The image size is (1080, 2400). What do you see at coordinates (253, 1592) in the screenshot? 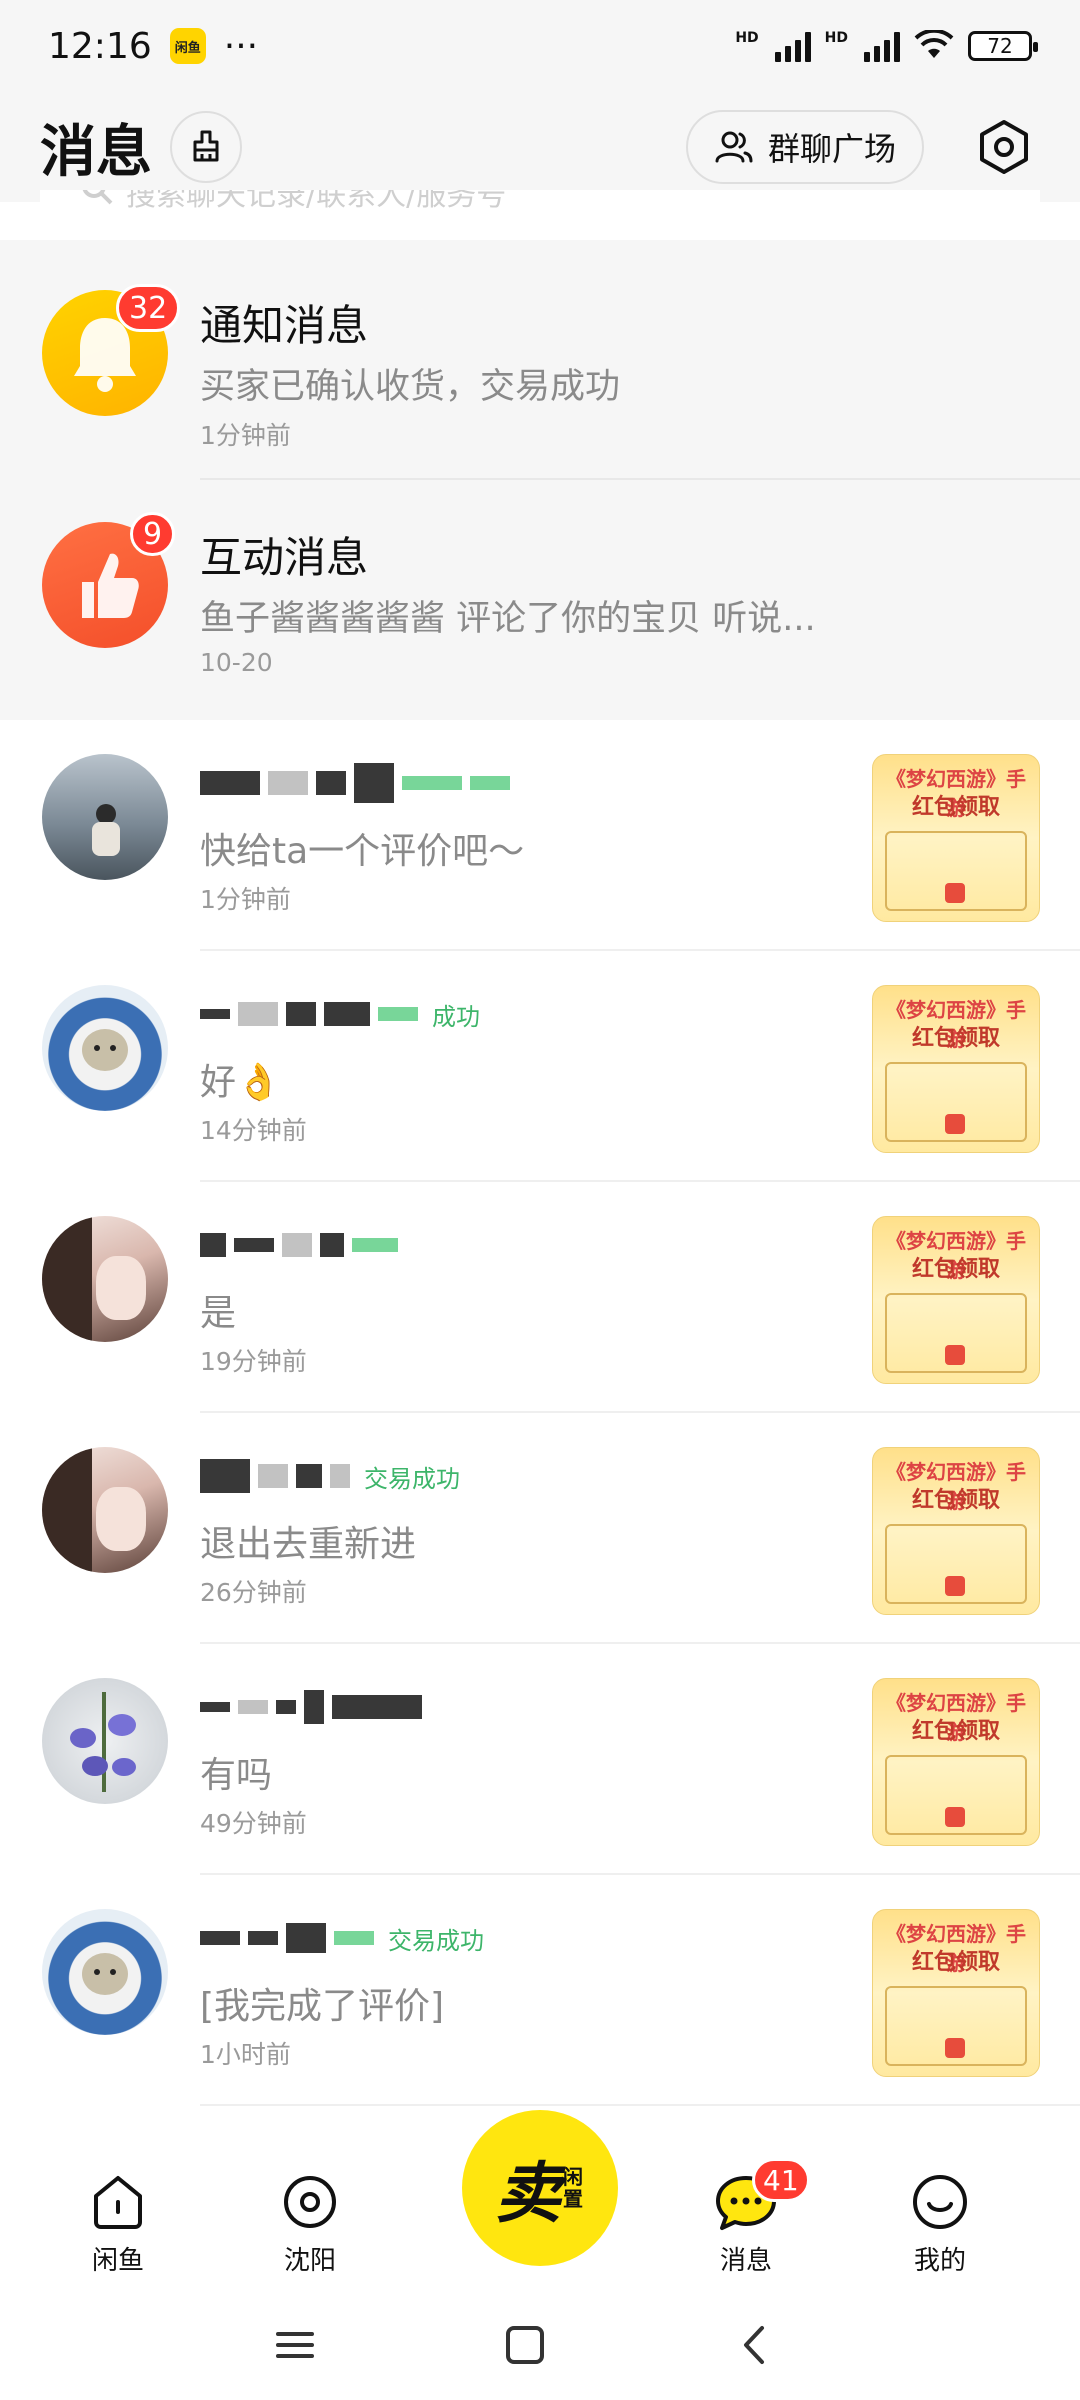
I see `chat-time: 26分钟前` at bounding box center [253, 1592].